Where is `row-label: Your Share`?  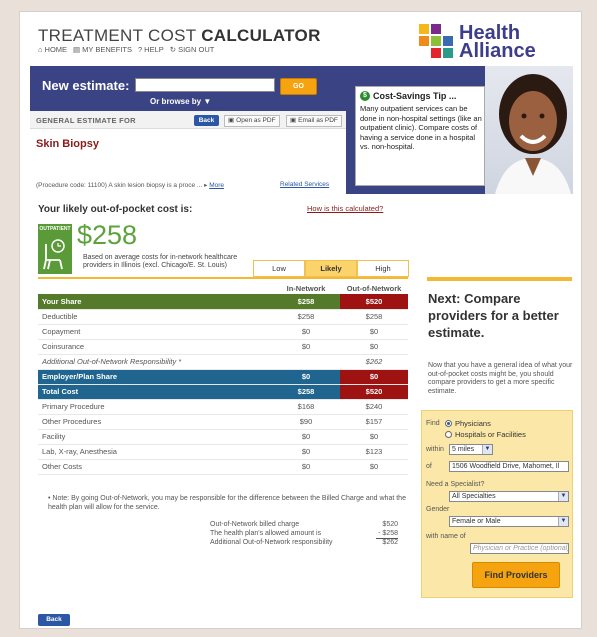 row-label: Your Share is located at coordinates (155, 302).